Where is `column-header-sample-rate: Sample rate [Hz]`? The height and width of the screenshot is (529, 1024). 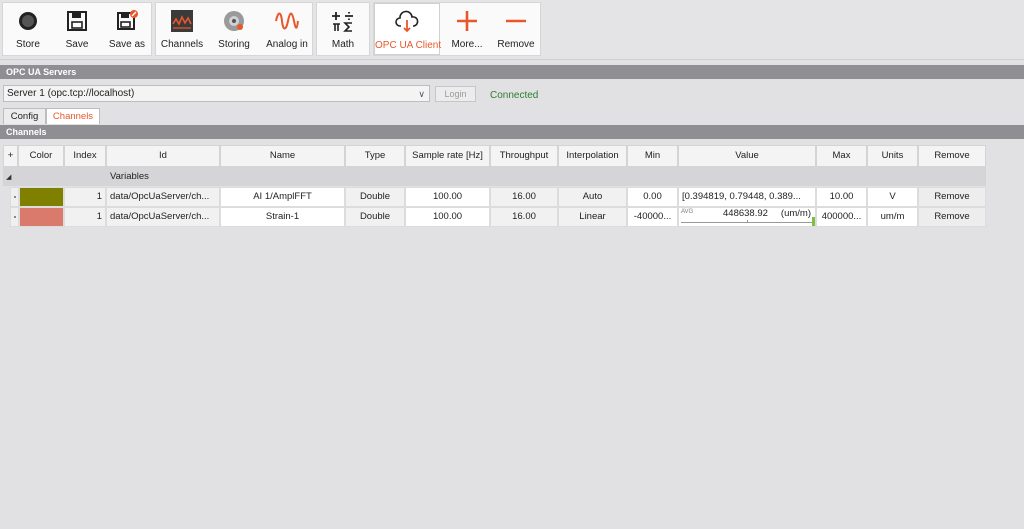 column-header-sample-rate: Sample rate [Hz] is located at coordinates (447, 156).